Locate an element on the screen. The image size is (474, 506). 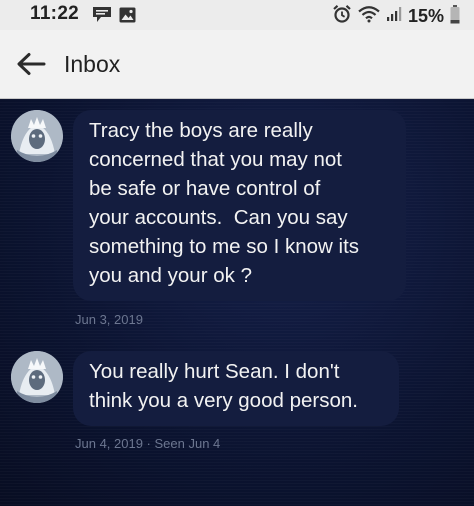
wifi-icon is located at coordinates (369, 16).